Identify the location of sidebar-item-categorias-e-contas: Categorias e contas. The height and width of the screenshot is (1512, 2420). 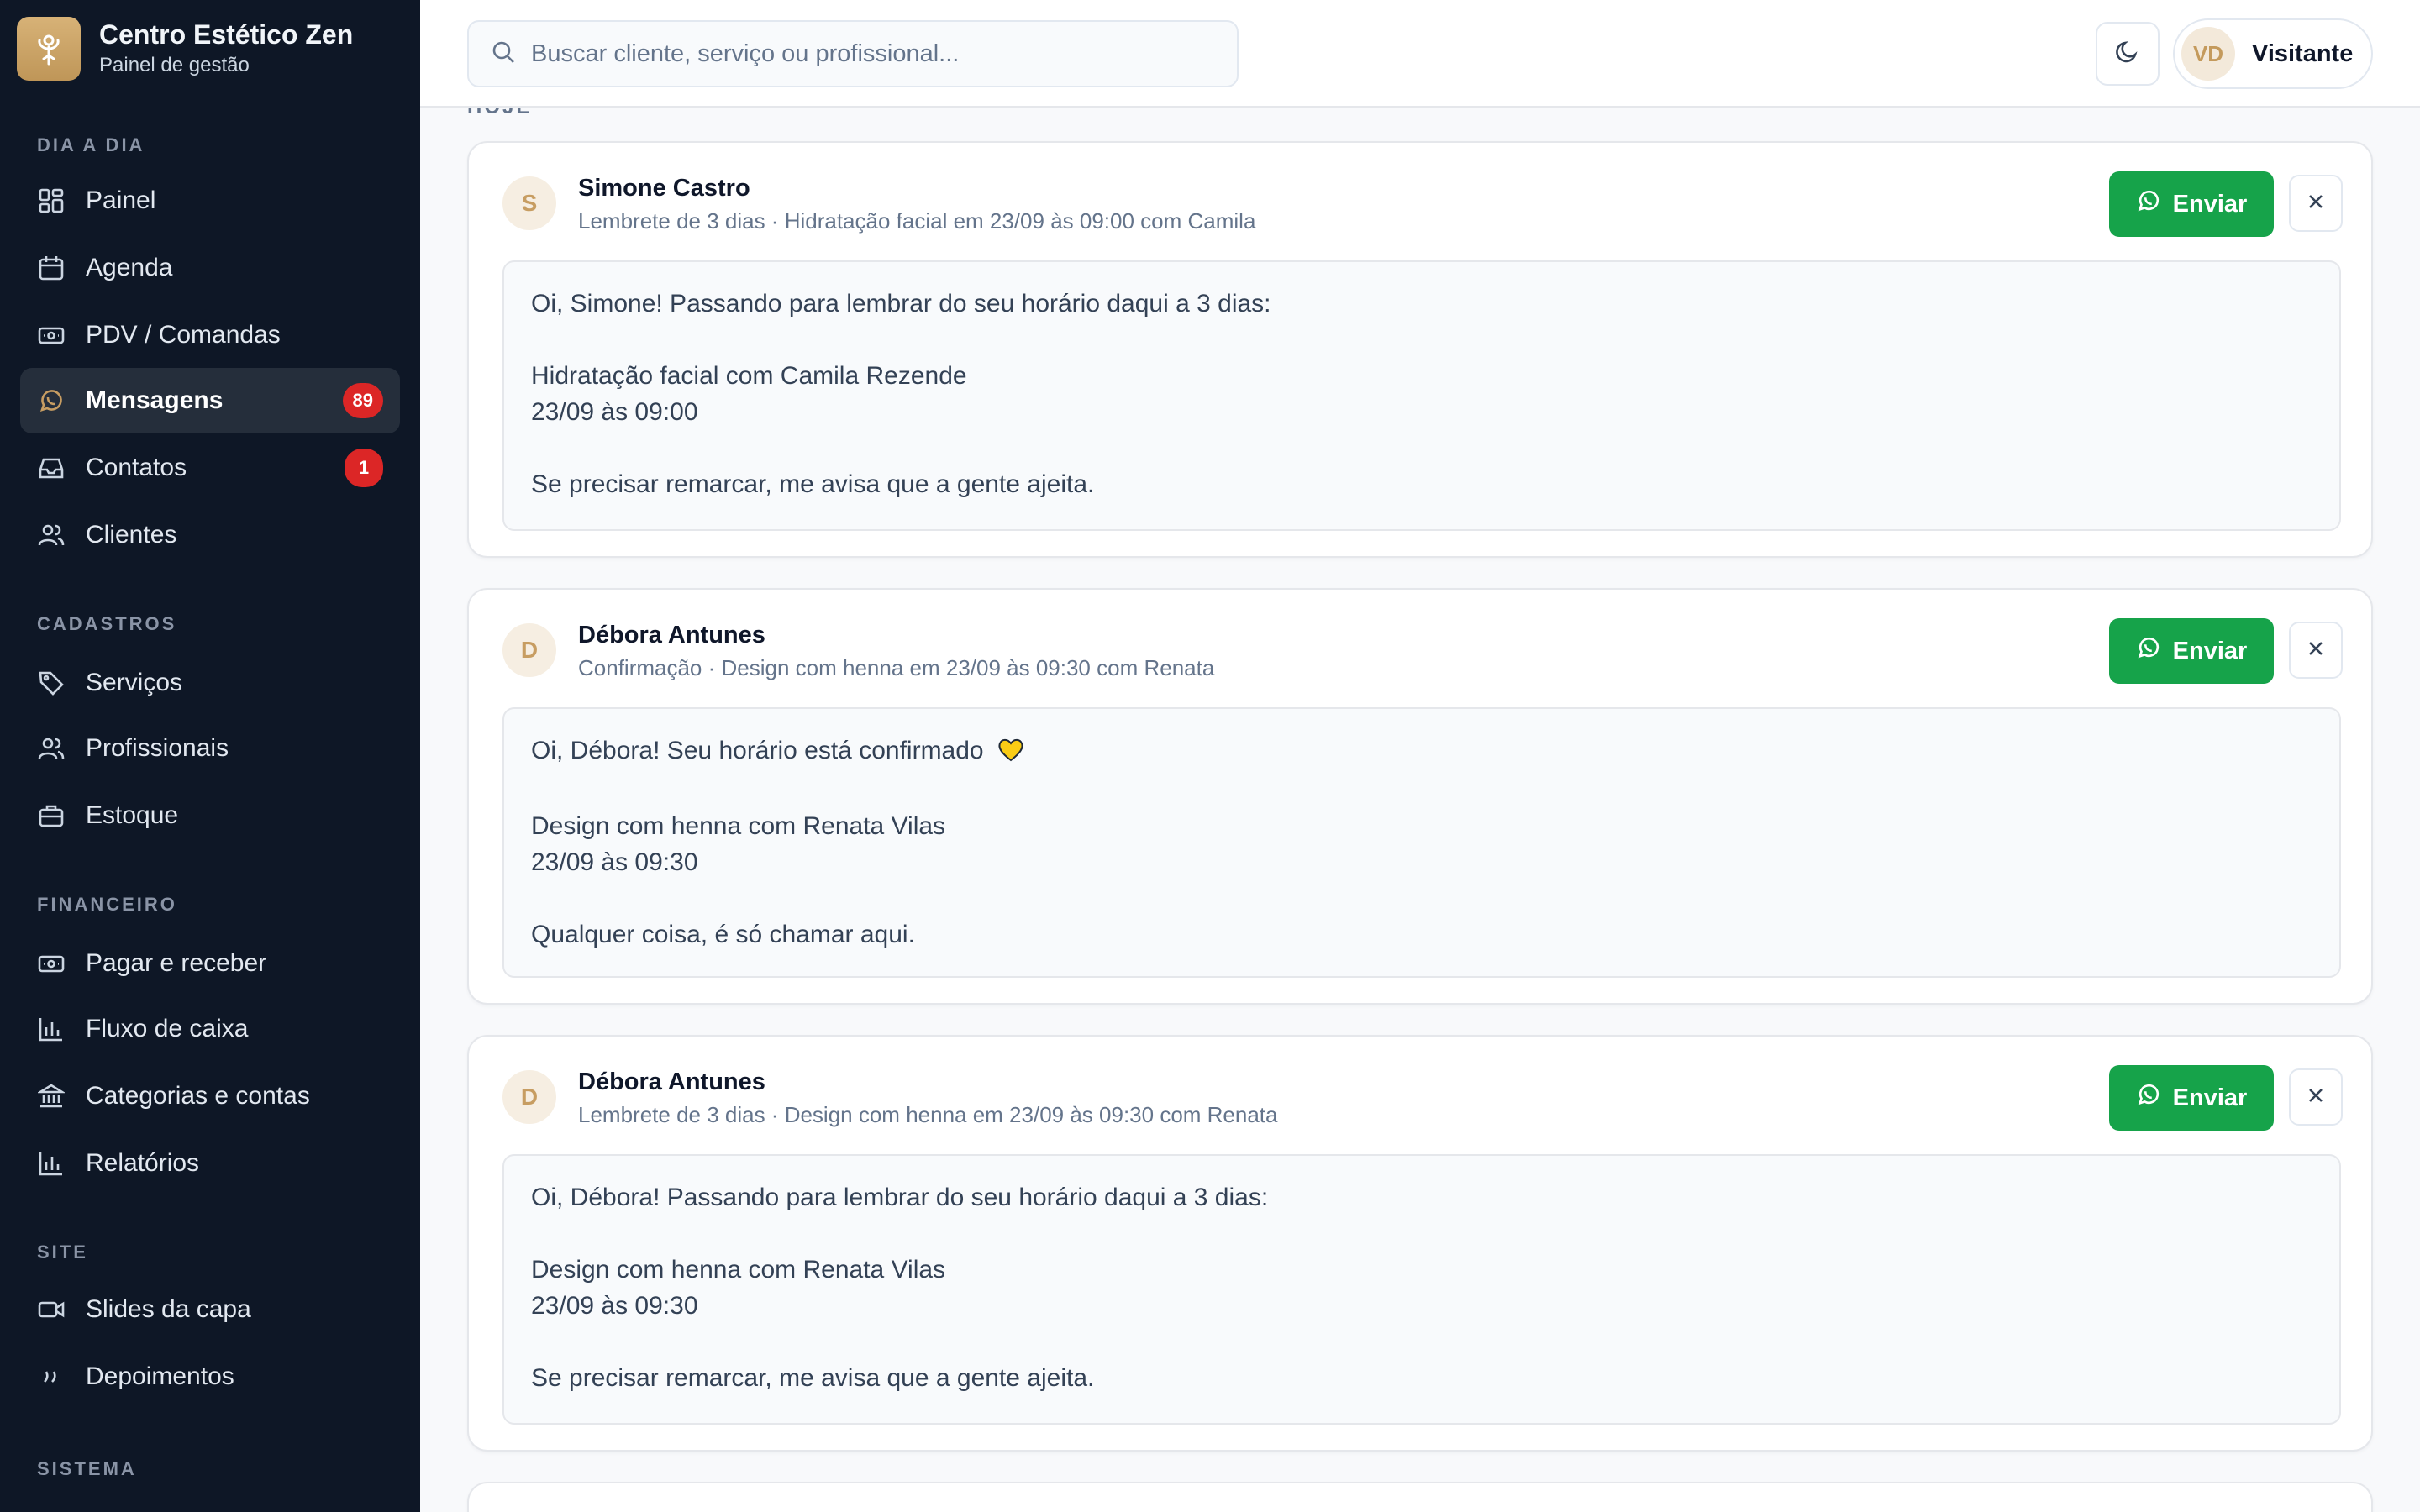
(210, 1096).